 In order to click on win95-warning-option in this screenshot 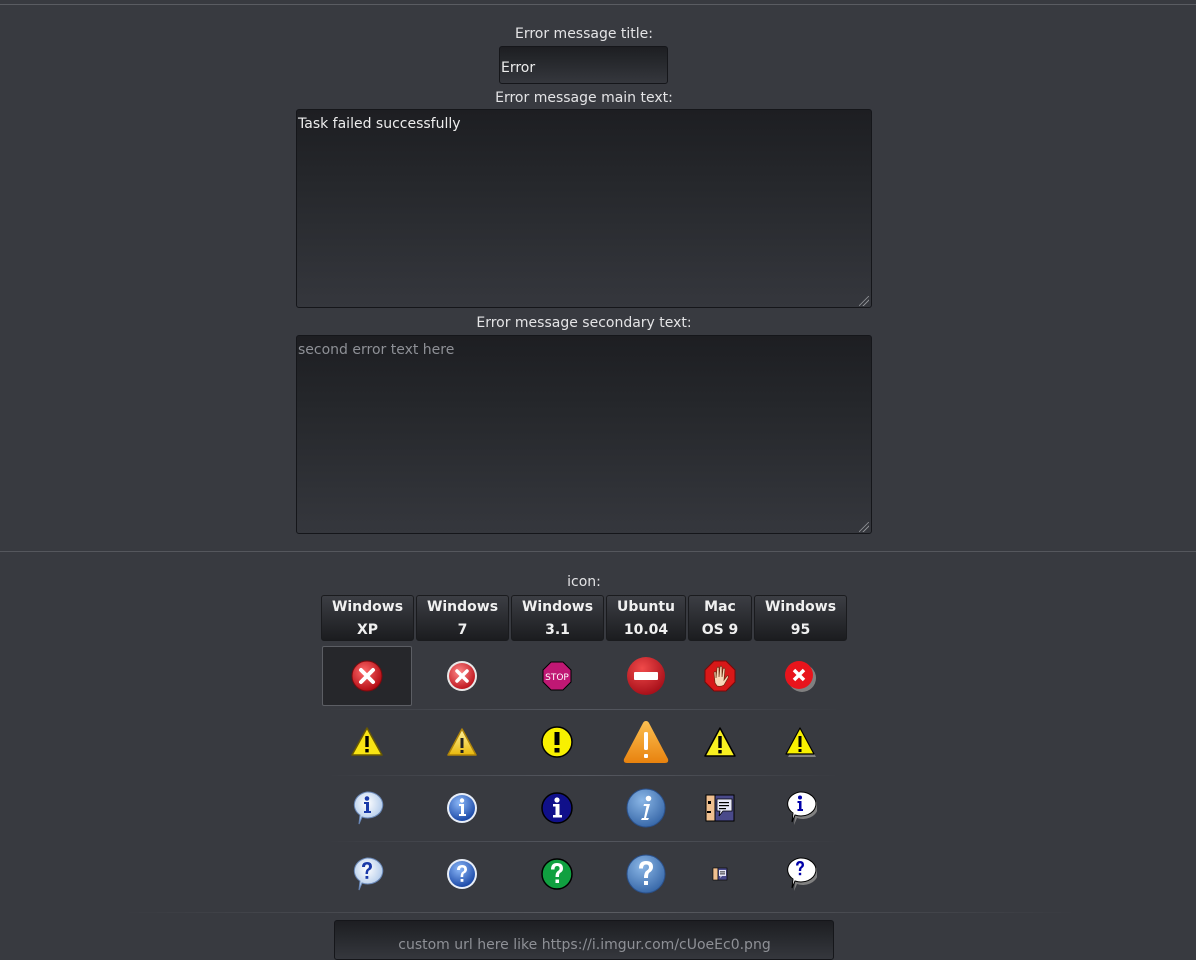, I will do `click(800, 742)`.